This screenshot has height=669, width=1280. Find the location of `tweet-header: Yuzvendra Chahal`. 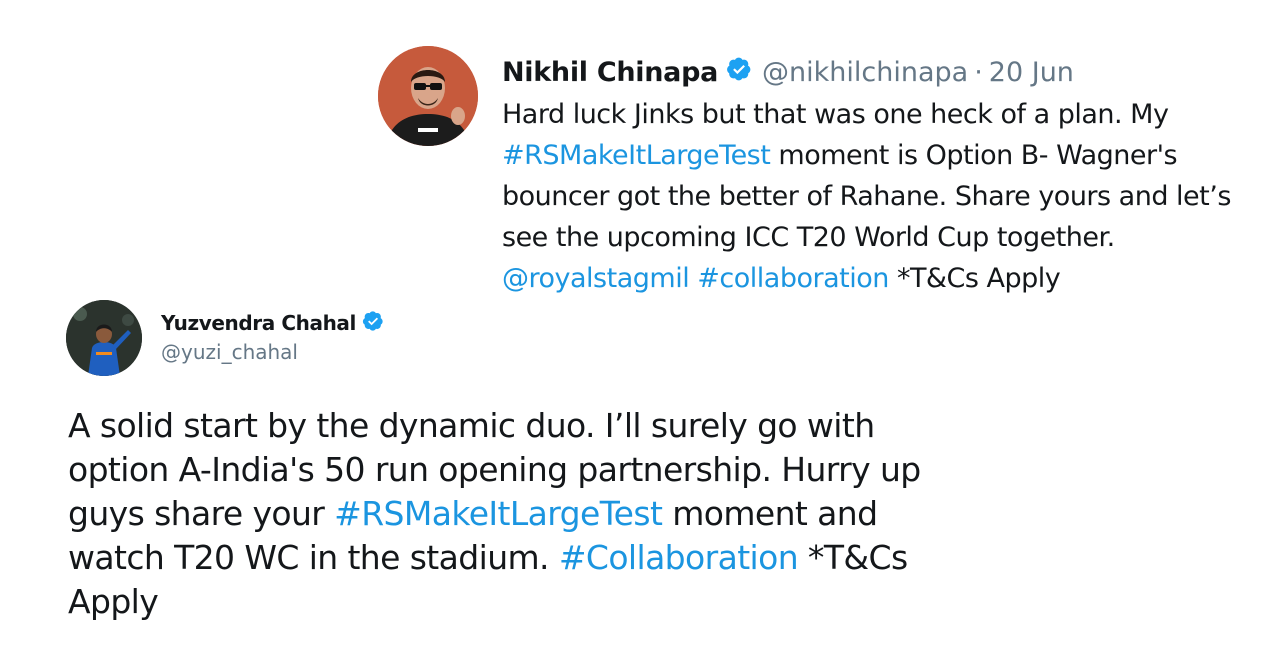

tweet-header: Yuzvendra Chahal is located at coordinates (272, 323).